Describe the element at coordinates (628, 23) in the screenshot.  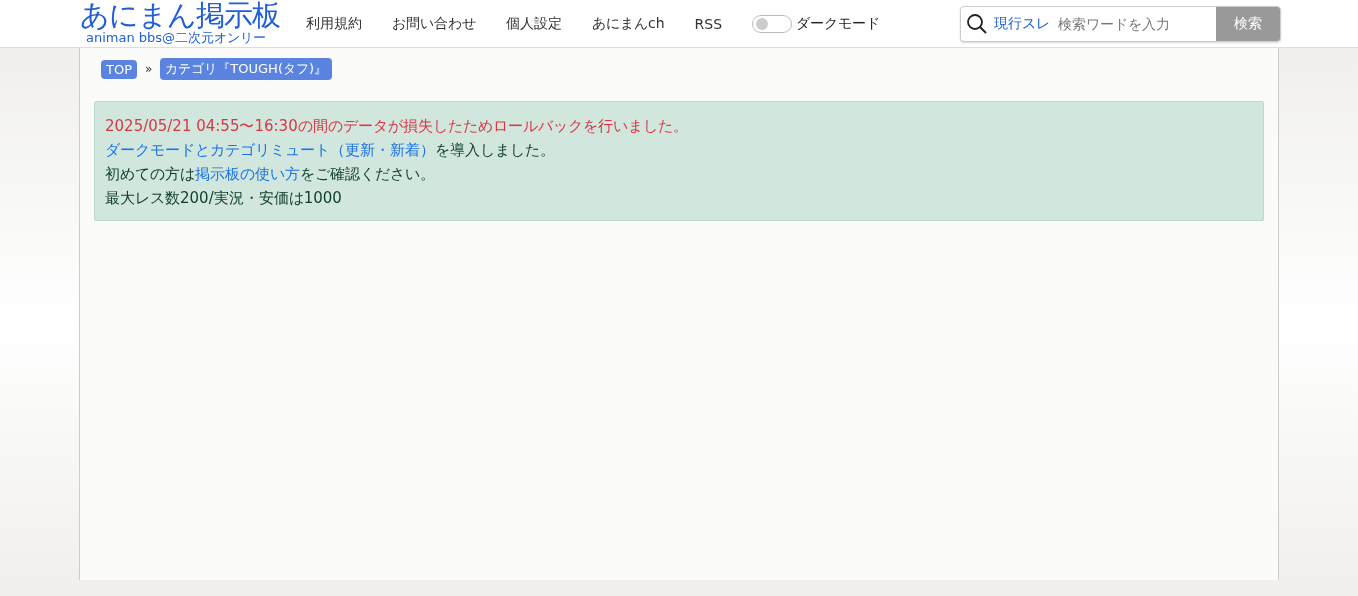
I see `nav-link: あにまんch` at that location.